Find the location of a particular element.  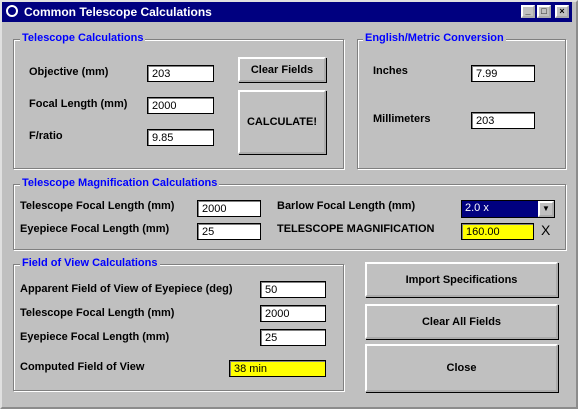

clear-fields-button: Clear Fields is located at coordinates (282, 69).